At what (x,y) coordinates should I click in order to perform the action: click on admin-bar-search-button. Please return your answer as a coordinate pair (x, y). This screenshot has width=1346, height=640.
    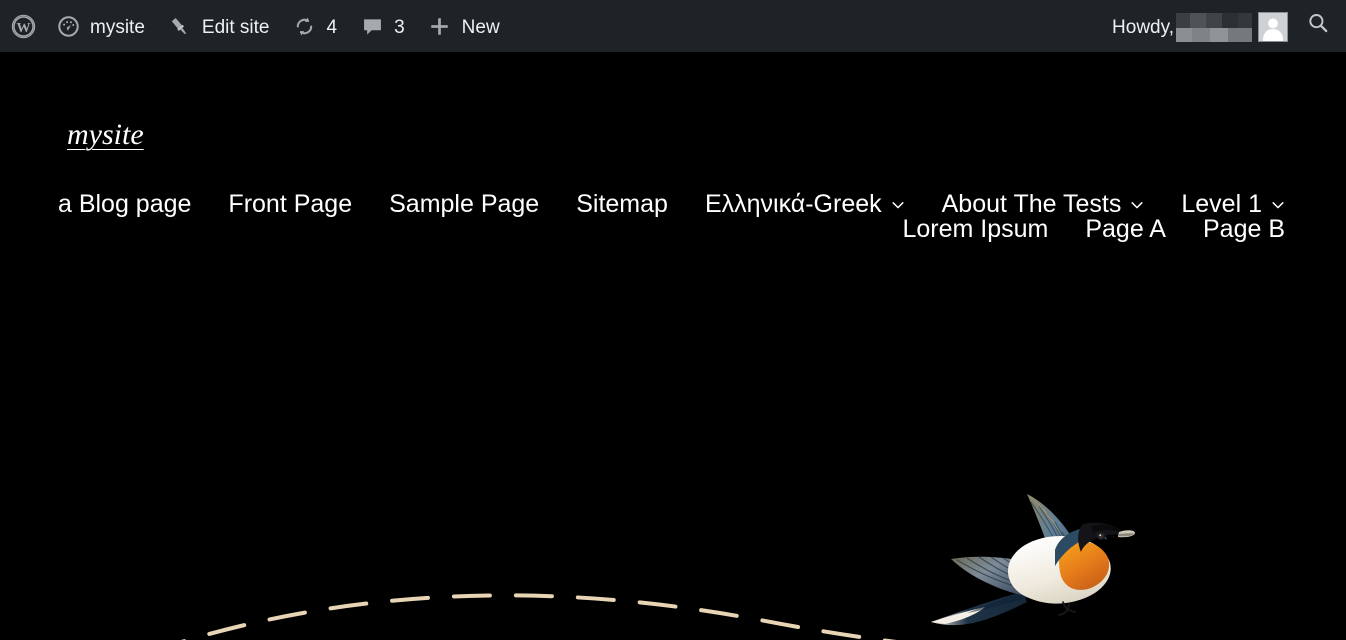
    Looking at the image, I should click on (1318, 26).